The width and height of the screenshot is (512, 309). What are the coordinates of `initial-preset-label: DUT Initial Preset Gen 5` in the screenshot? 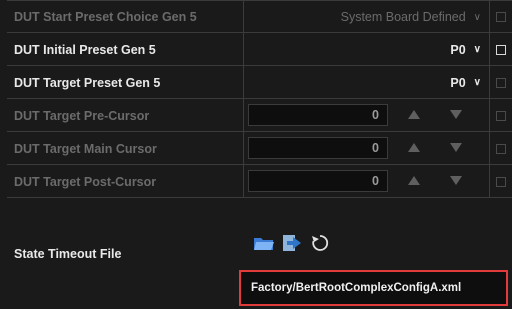 It's located at (125, 49).